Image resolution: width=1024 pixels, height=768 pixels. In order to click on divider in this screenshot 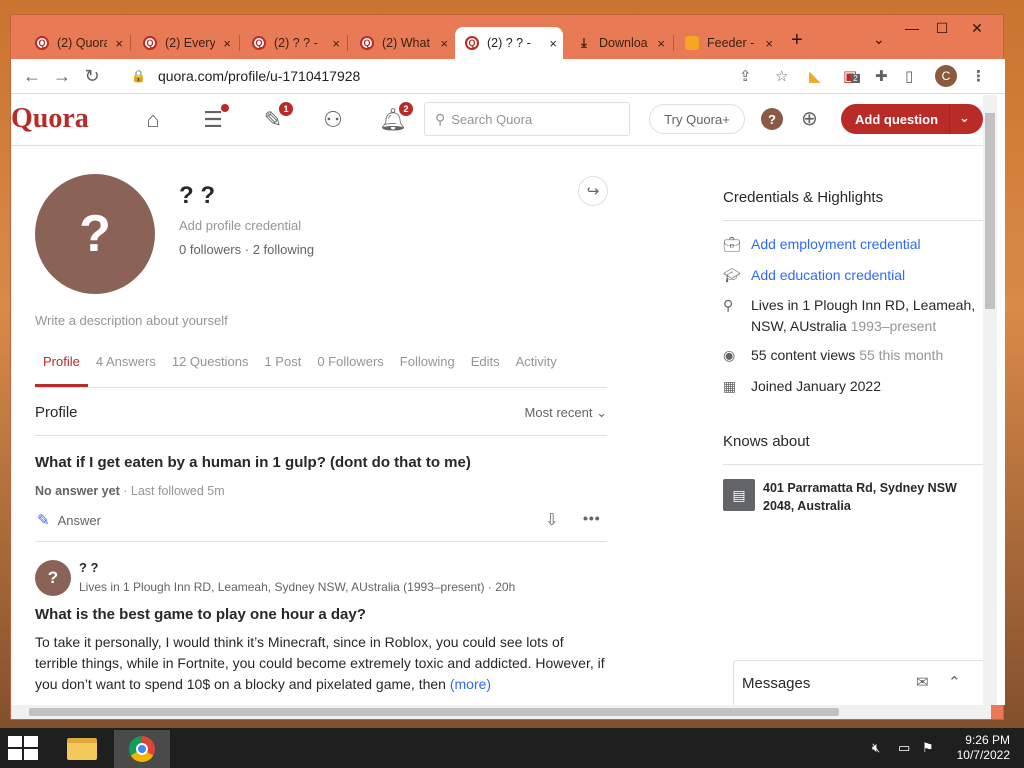, I will do `click(321, 541)`.